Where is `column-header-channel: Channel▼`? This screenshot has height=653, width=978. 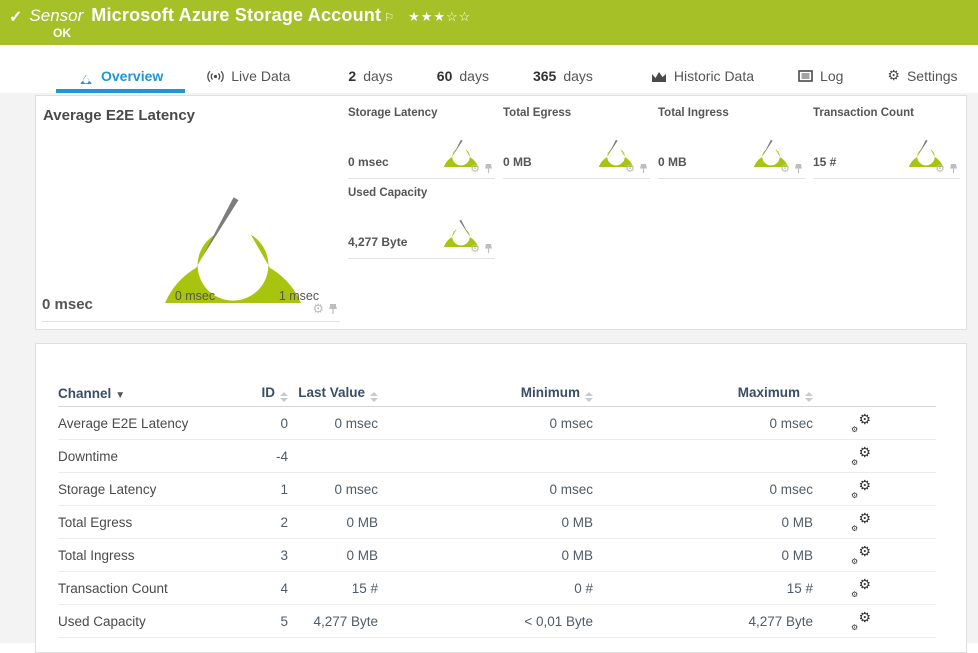
column-header-channel: Channel▼ is located at coordinates (150, 393).